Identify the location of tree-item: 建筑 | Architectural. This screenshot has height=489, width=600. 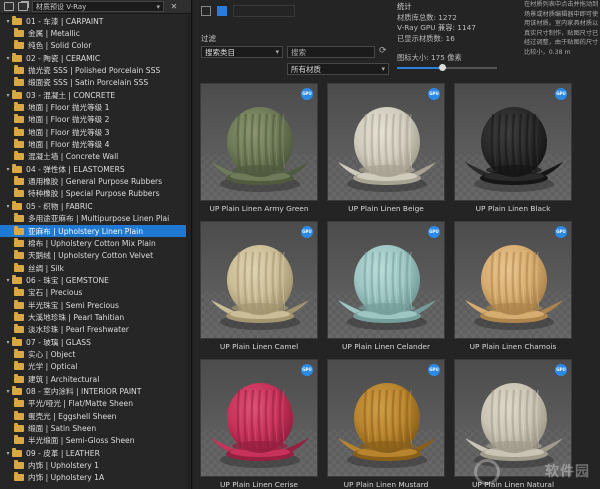
(95, 379).